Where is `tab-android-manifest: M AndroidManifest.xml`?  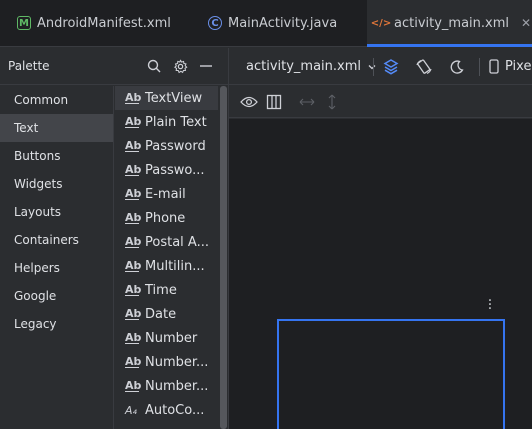
tab-android-manifest: M AndroidManifest.xml is located at coordinates (94, 23).